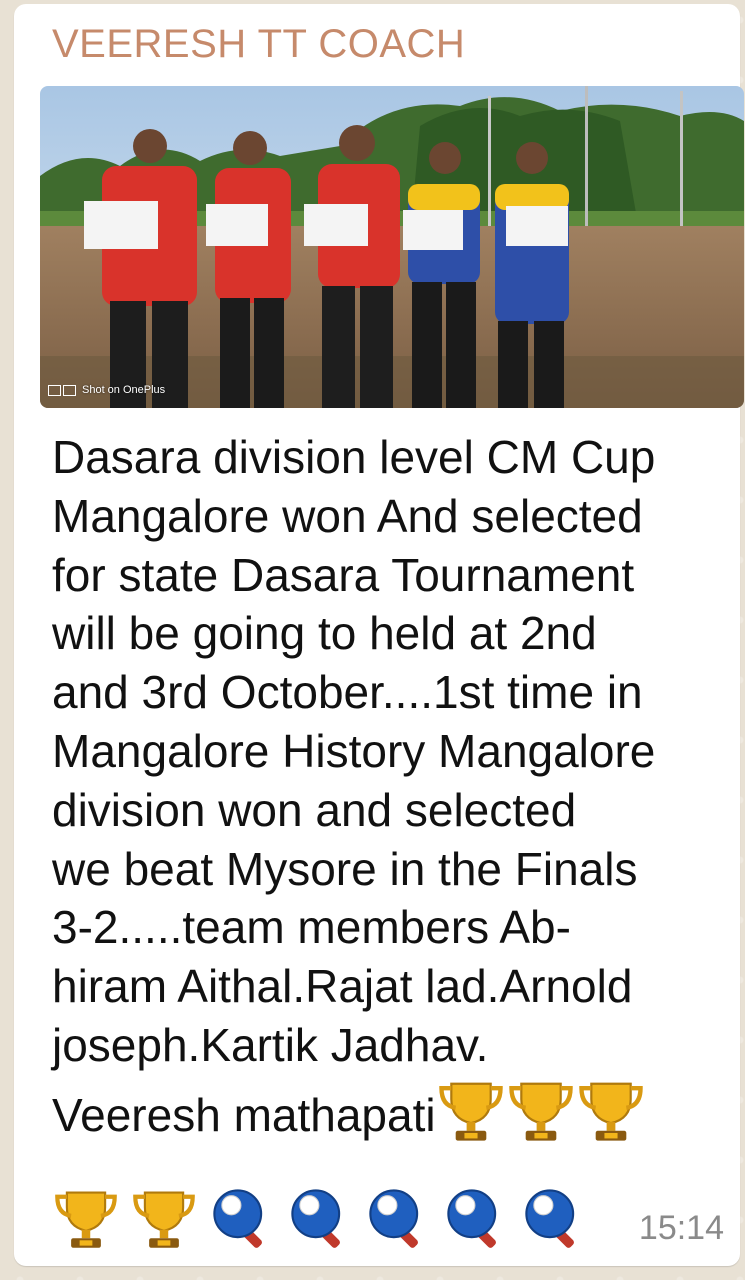  Describe the element at coordinates (342, 986) in the screenshot. I see `message-line: hiram Aithal.Rajat lad.Arnold` at that location.